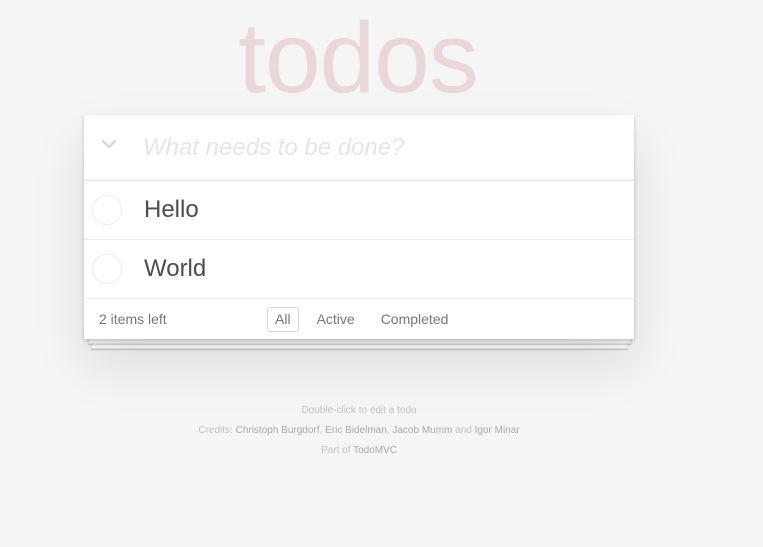 Image resolution: width=763 pixels, height=547 pixels. I want to click on edit-hint: Double-click to edit a todo, so click(359, 410).